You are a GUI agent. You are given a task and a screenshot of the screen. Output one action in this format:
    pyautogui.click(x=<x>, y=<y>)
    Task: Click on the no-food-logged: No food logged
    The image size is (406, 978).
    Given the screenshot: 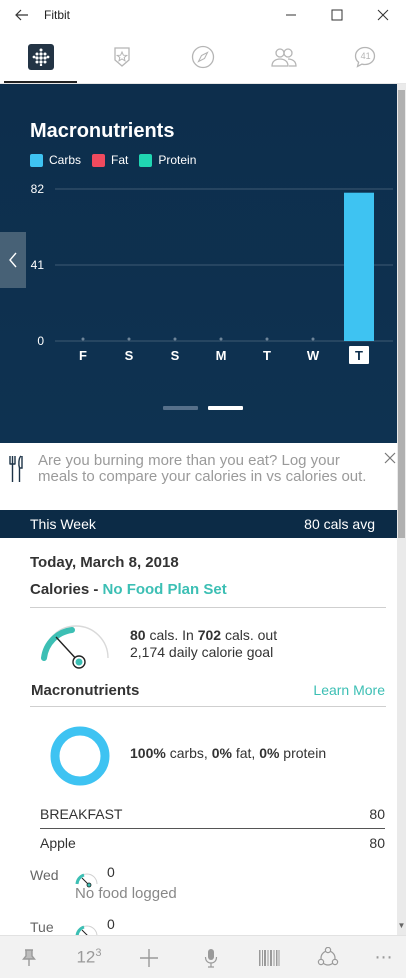 What is the action you would take?
    pyautogui.click(x=126, y=893)
    